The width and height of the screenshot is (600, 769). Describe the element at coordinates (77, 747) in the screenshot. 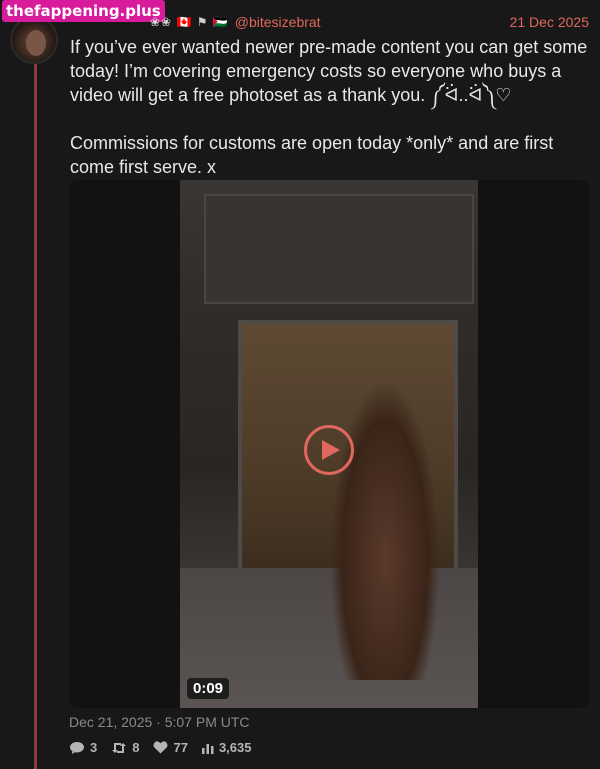

I see `comment-icon` at that location.